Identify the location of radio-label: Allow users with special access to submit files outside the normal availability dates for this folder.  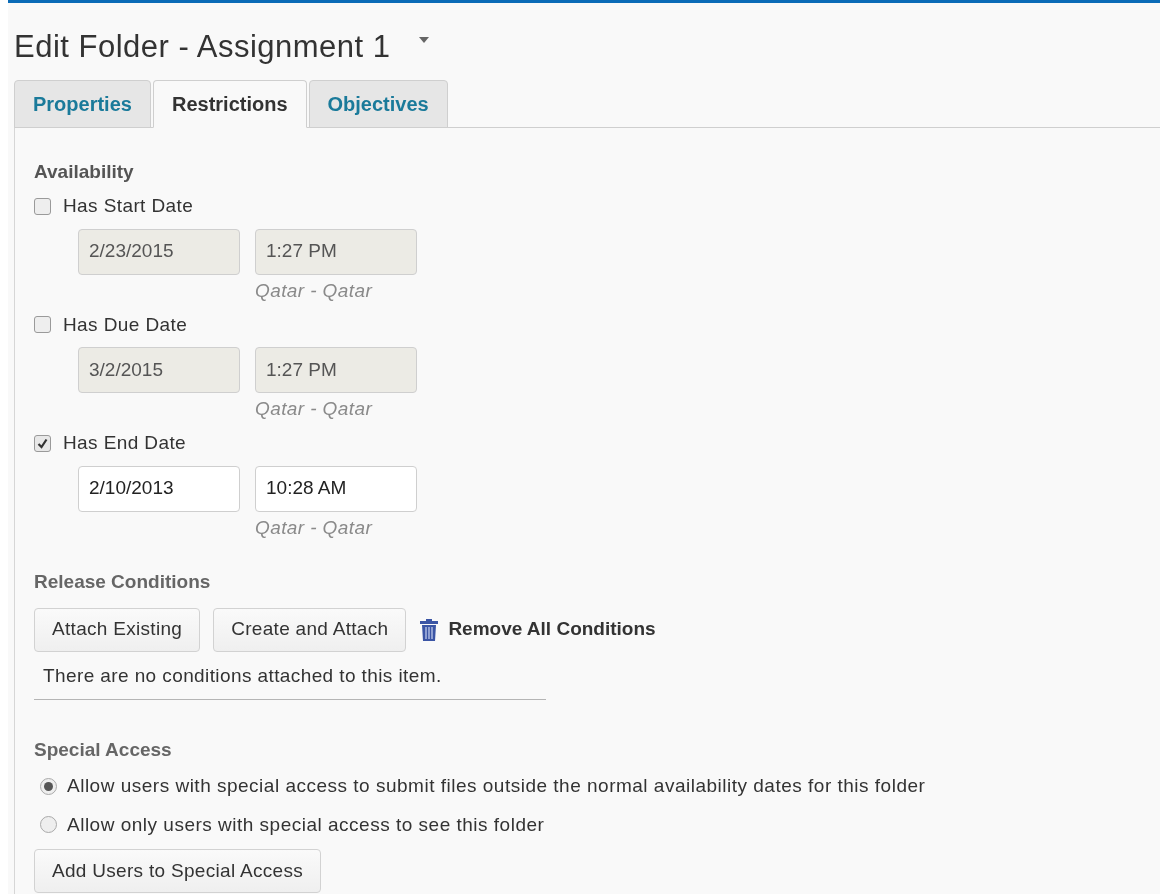
(496, 786).